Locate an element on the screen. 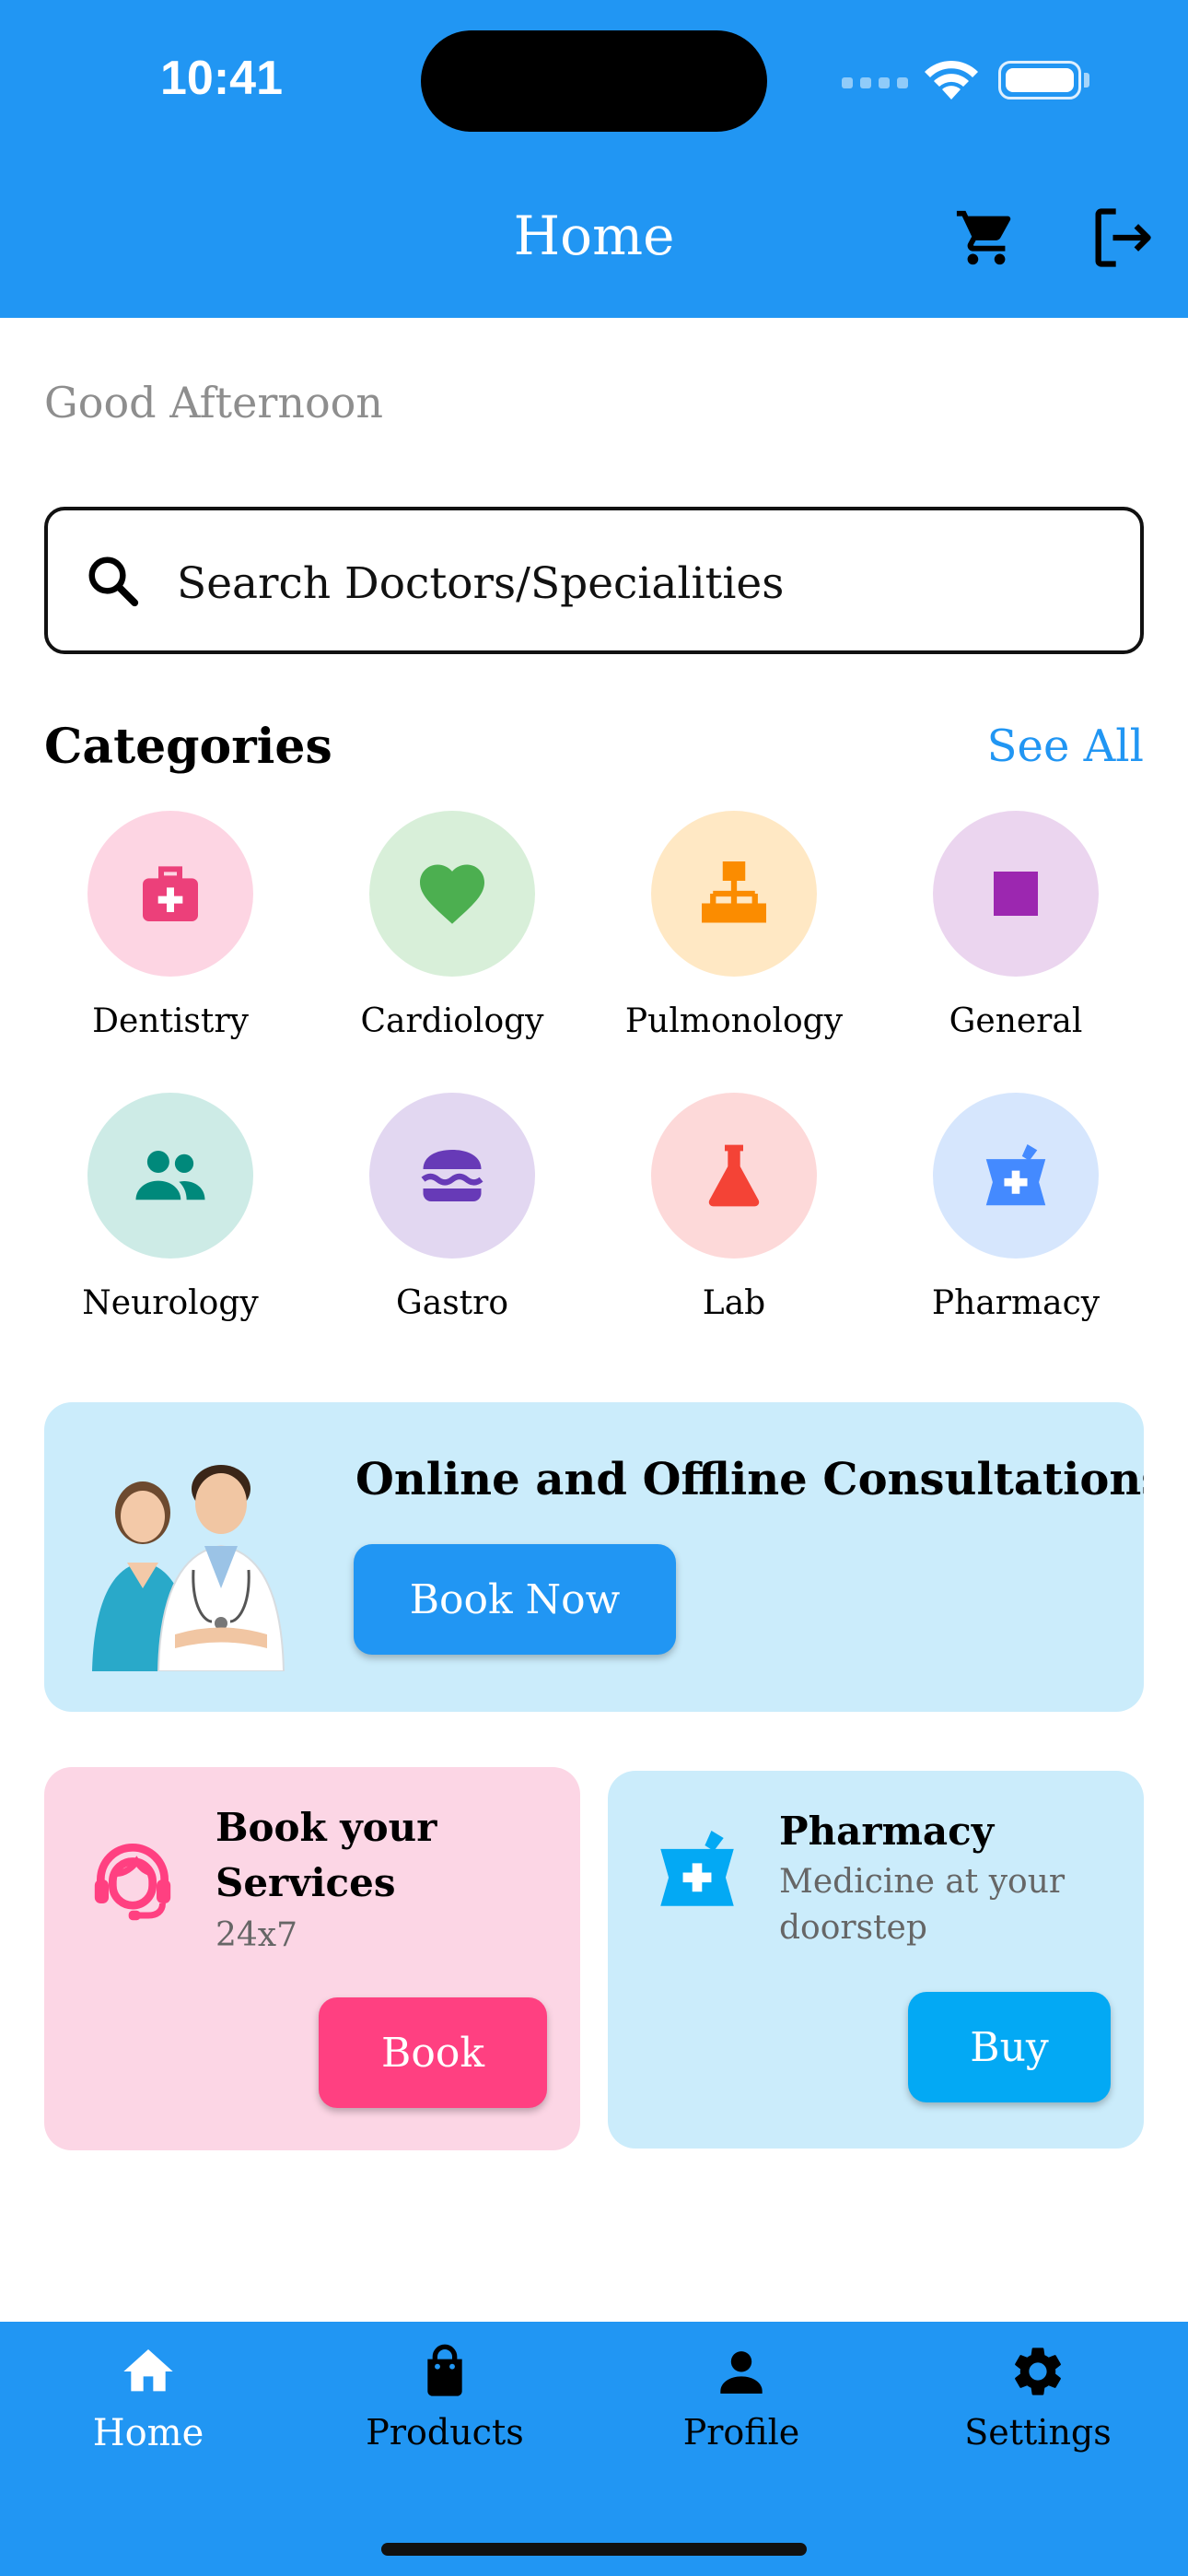  search-input: Search Doctors/Specialities is located at coordinates (594, 580).